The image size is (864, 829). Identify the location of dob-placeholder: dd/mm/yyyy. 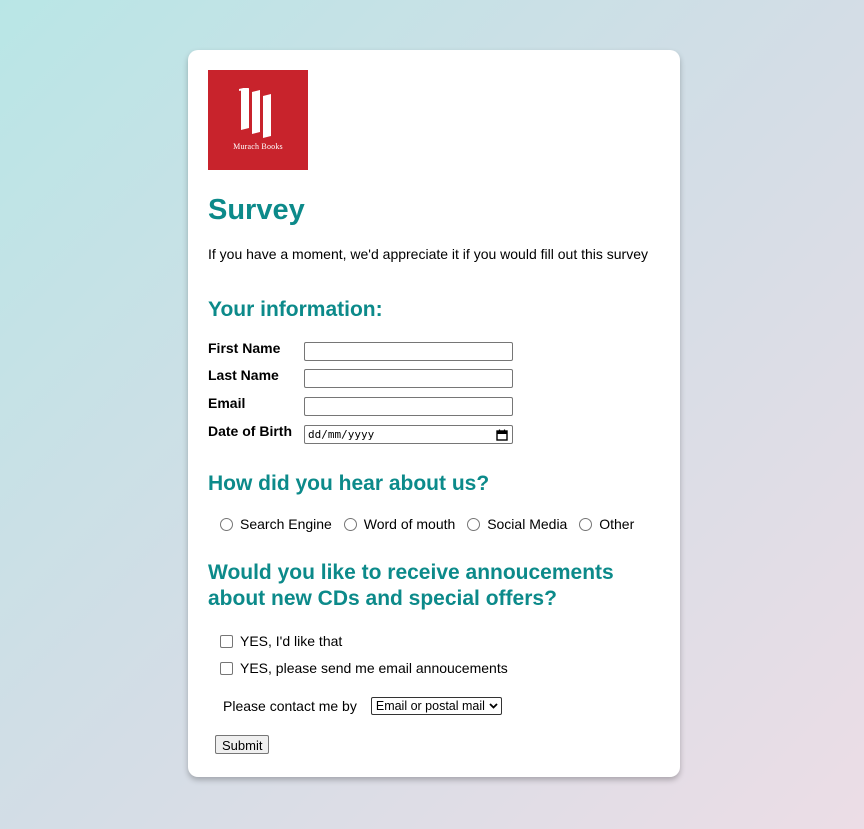
(341, 434).